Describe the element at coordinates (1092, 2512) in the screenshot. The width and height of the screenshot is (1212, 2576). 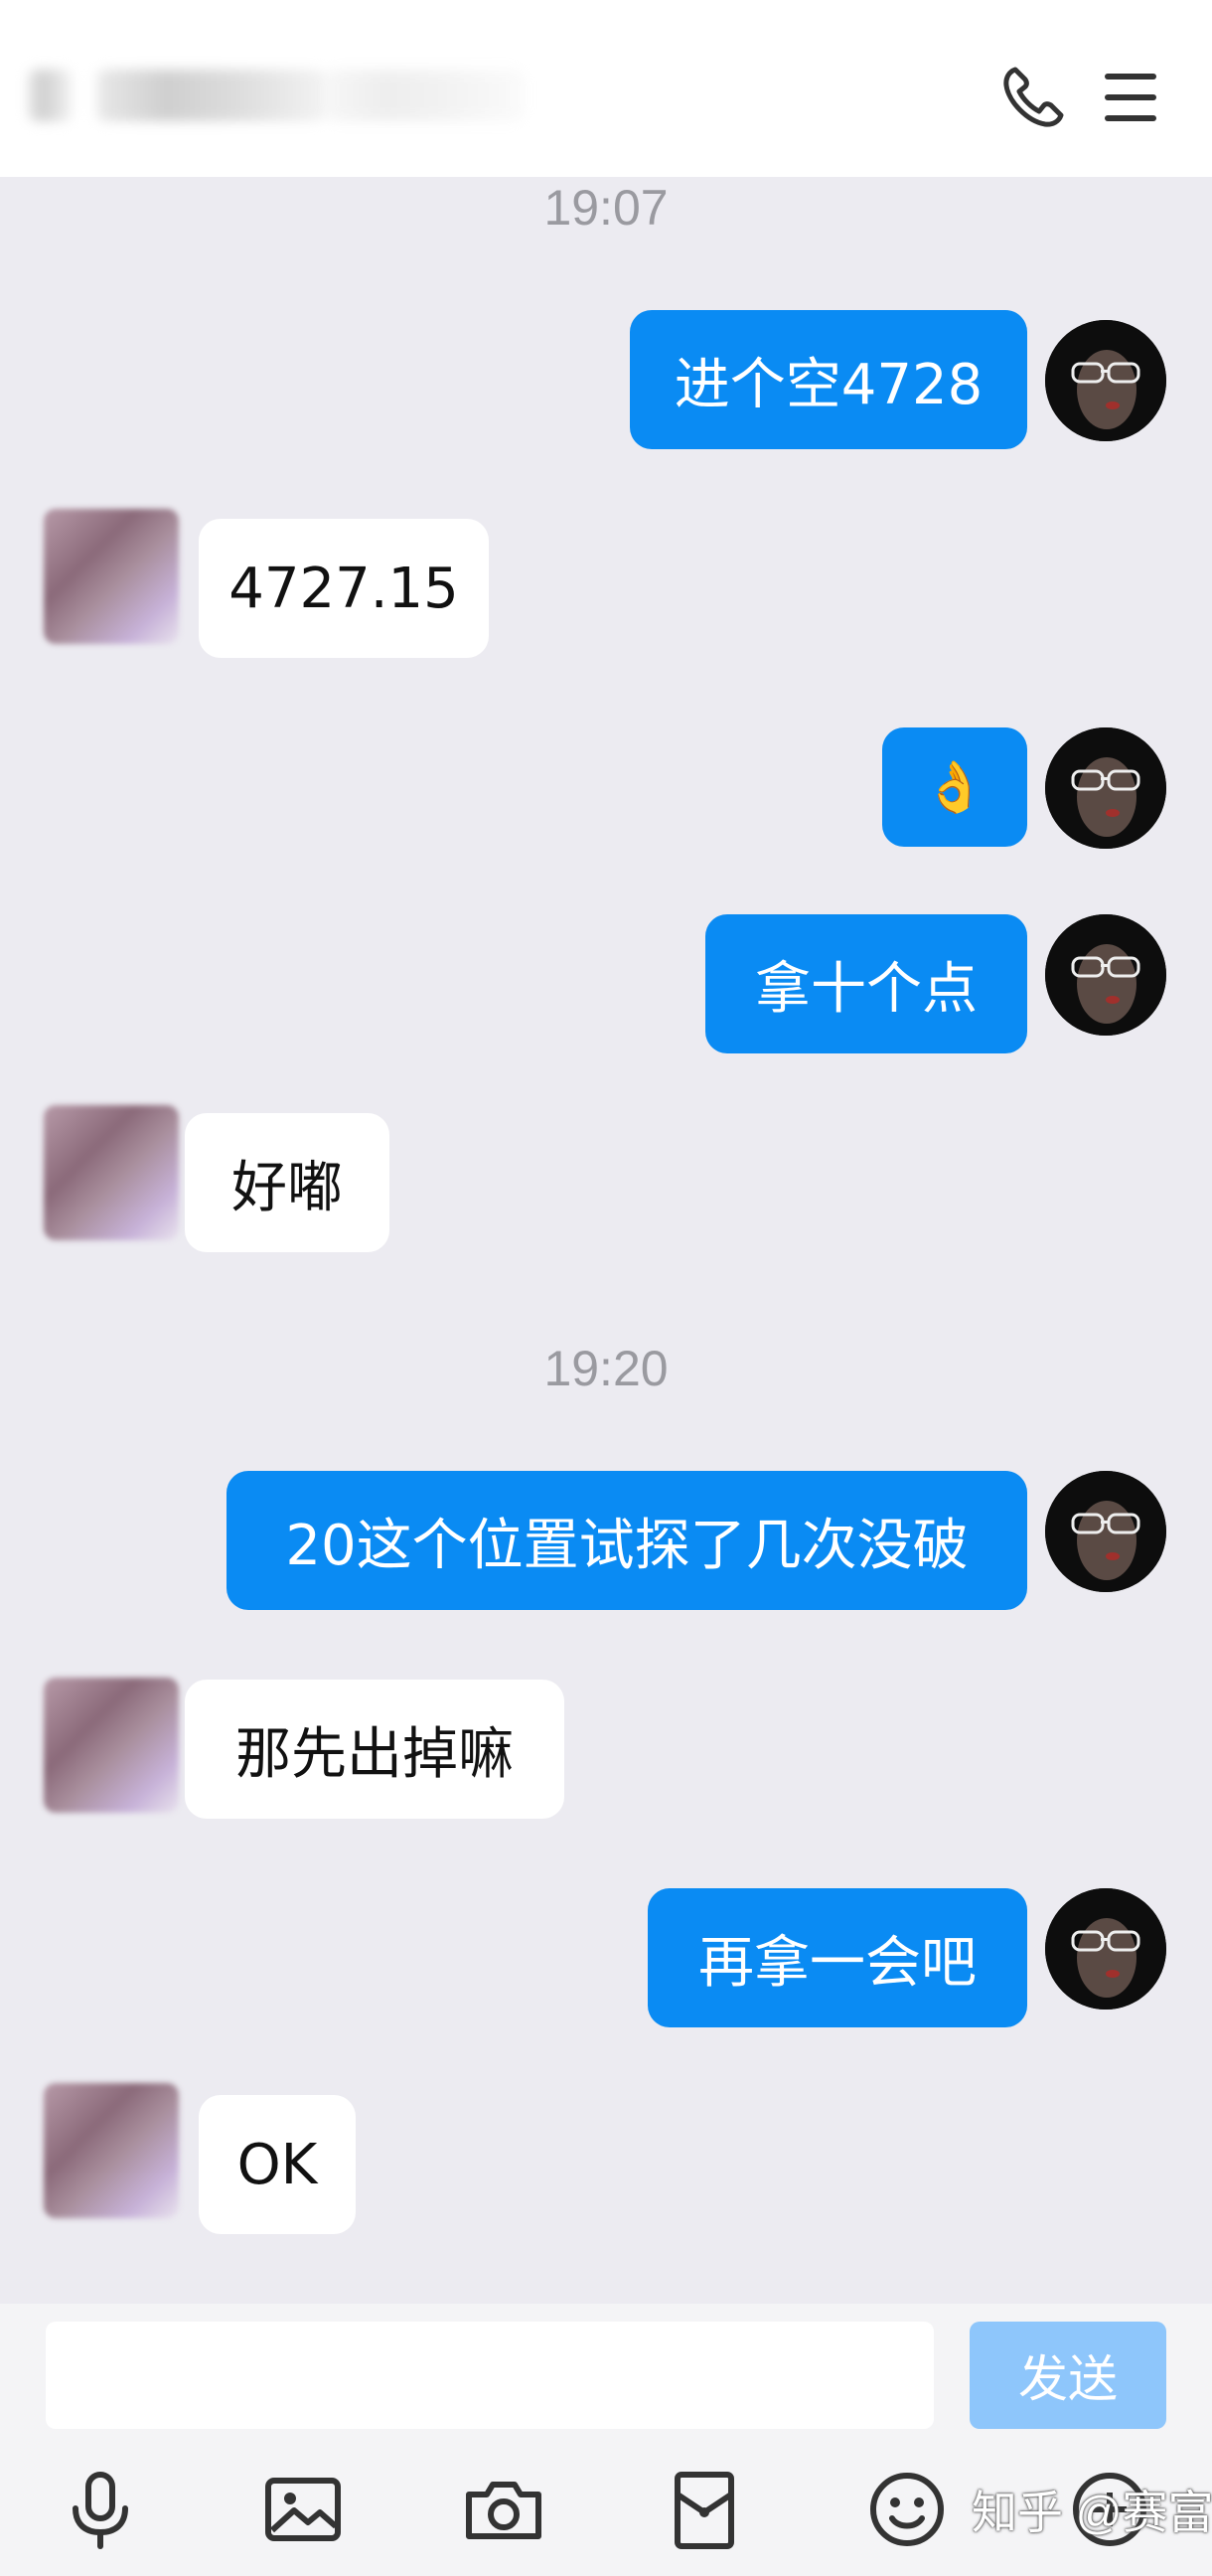
I see `watermark: 知乎 @赛富贵` at that location.